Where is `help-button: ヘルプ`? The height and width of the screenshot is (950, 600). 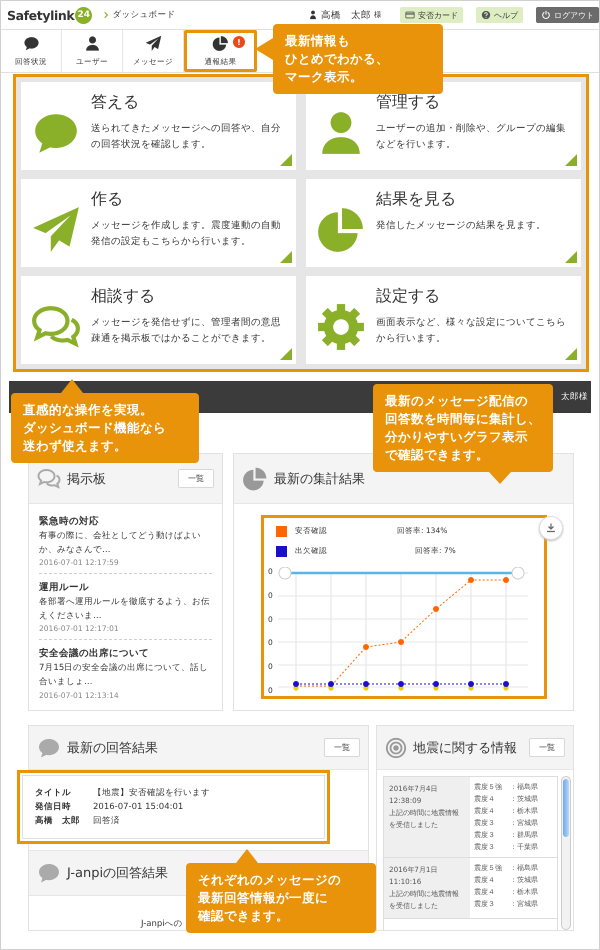 help-button: ヘルプ is located at coordinates (499, 15).